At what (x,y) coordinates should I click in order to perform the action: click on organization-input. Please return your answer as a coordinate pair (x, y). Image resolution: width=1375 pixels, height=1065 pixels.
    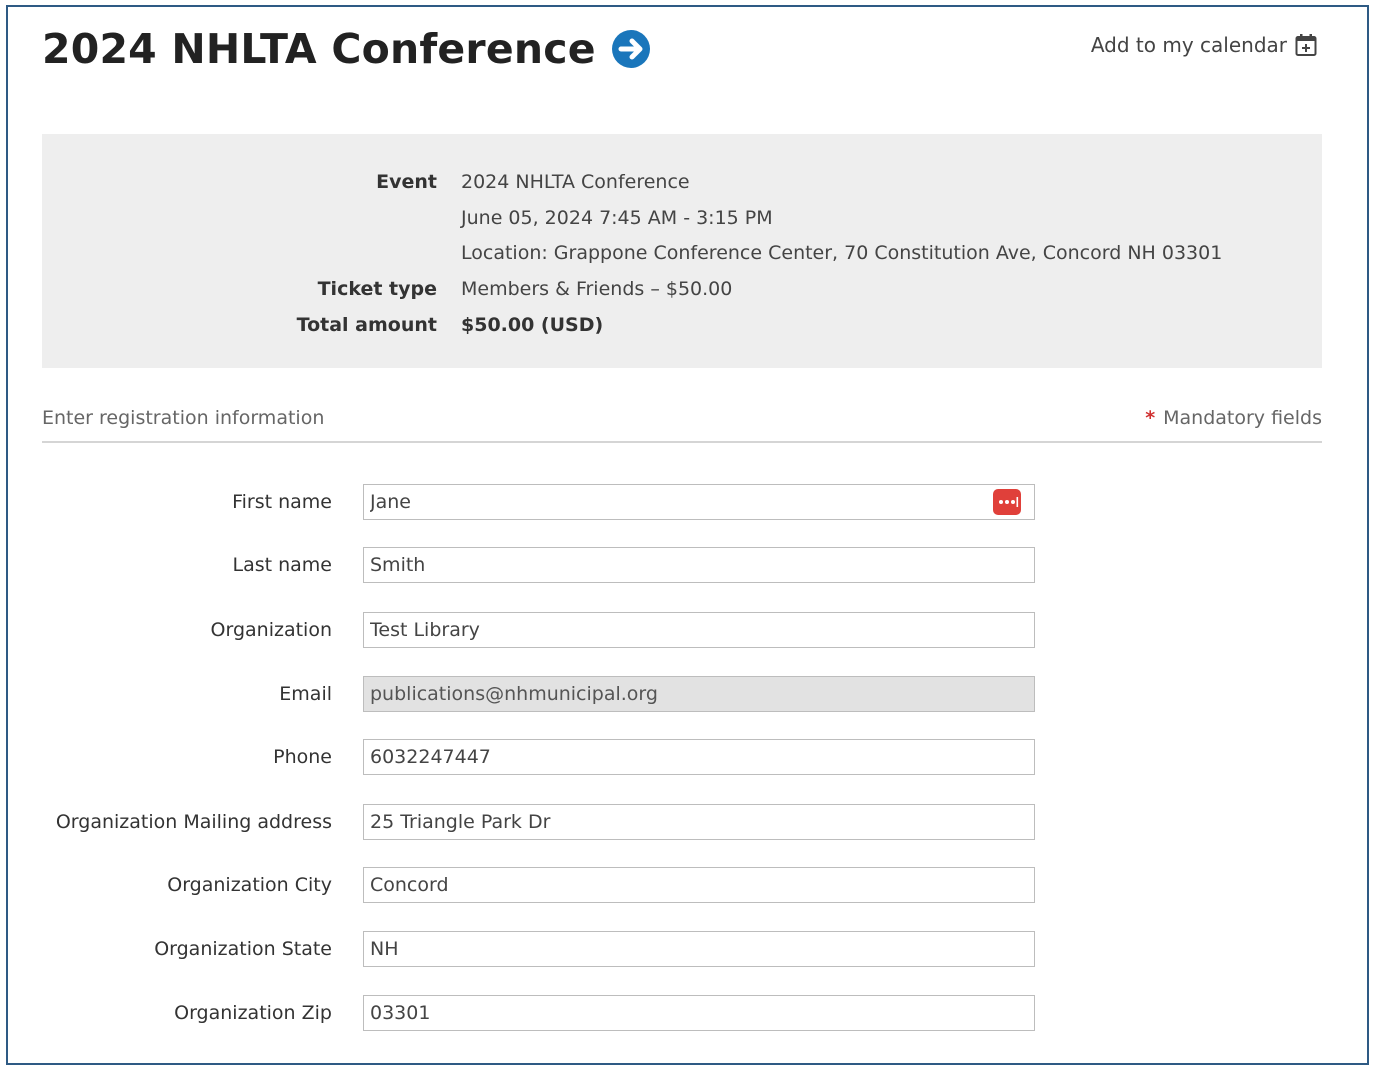
    Looking at the image, I should click on (699, 630).